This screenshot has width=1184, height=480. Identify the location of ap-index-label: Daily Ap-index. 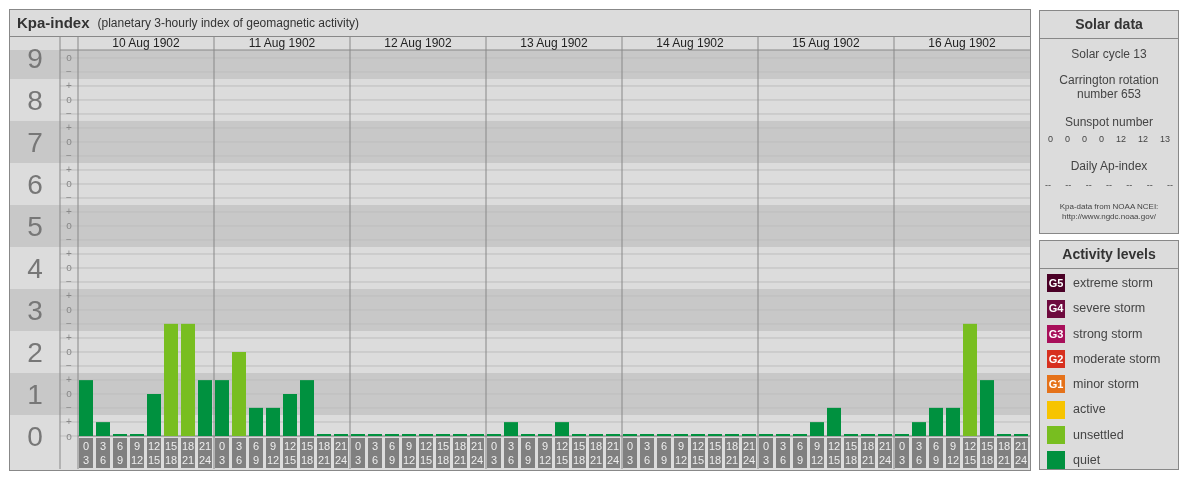
(1109, 166).